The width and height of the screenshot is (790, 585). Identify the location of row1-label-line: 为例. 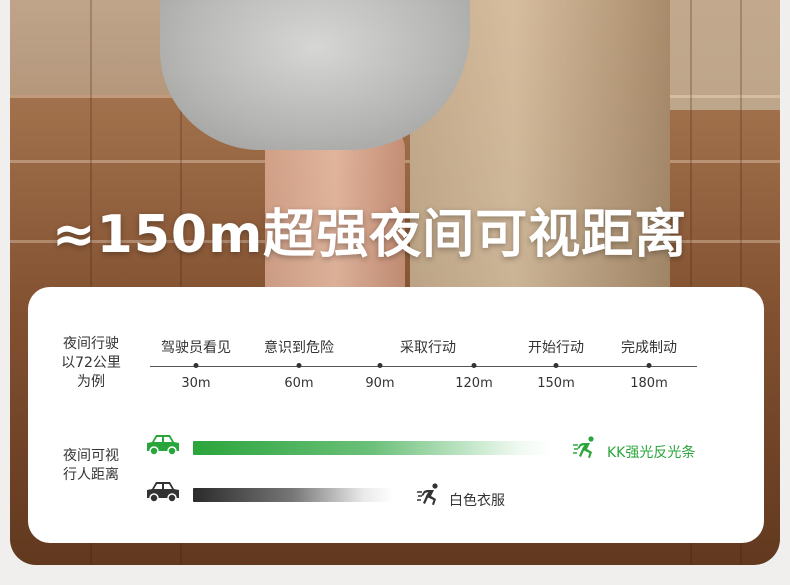
(91, 382).